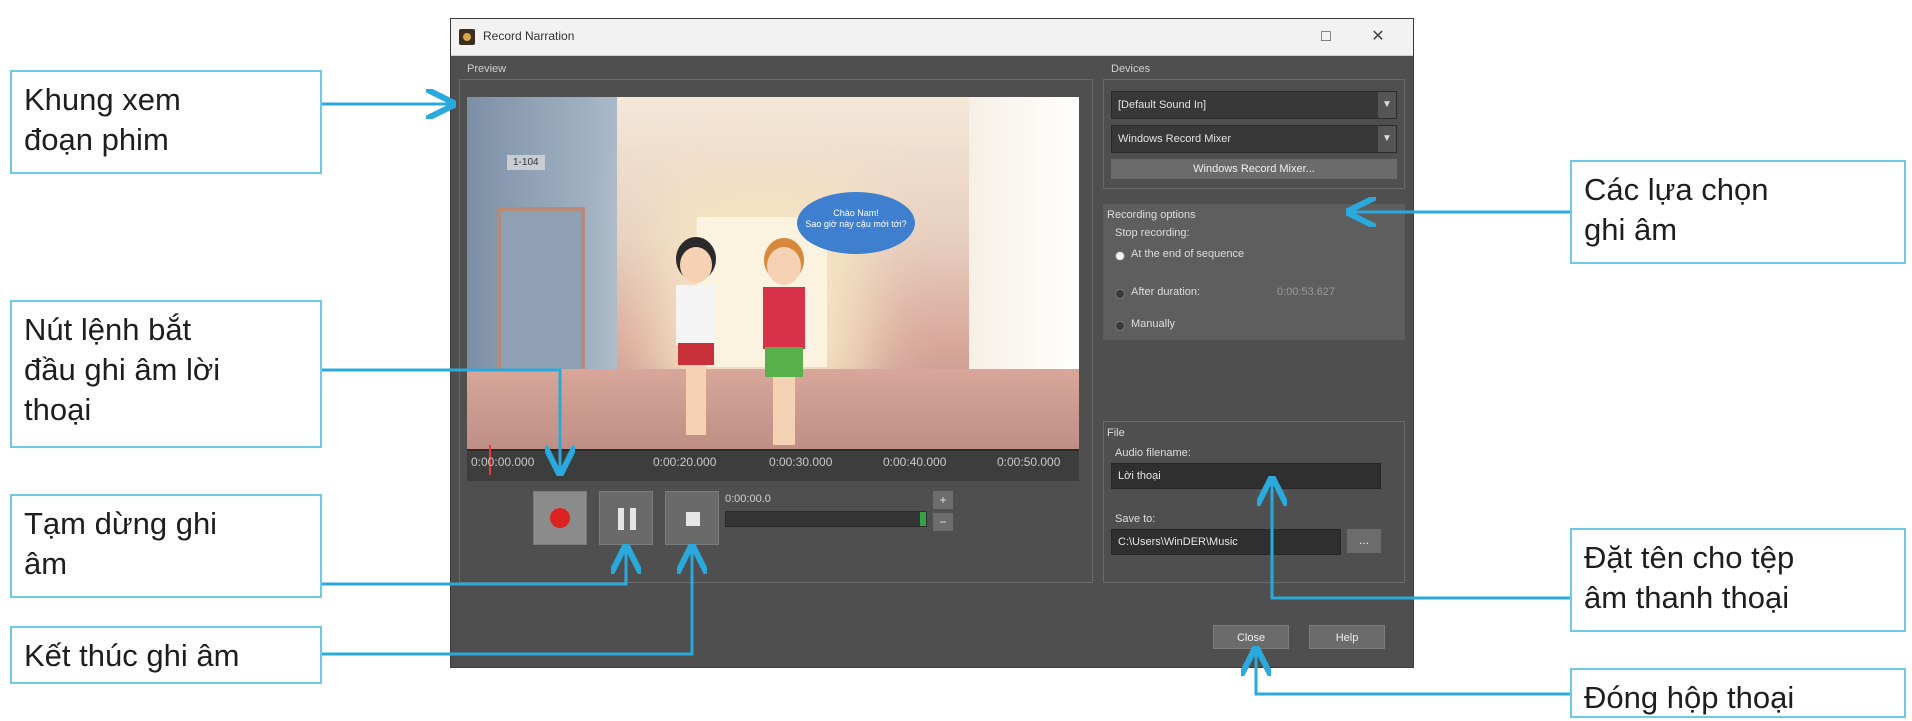 The width and height of the screenshot is (1912, 721). Describe the element at coordinates (507, 603) in the screenshot. I see `arrow-stop-record` at that location.